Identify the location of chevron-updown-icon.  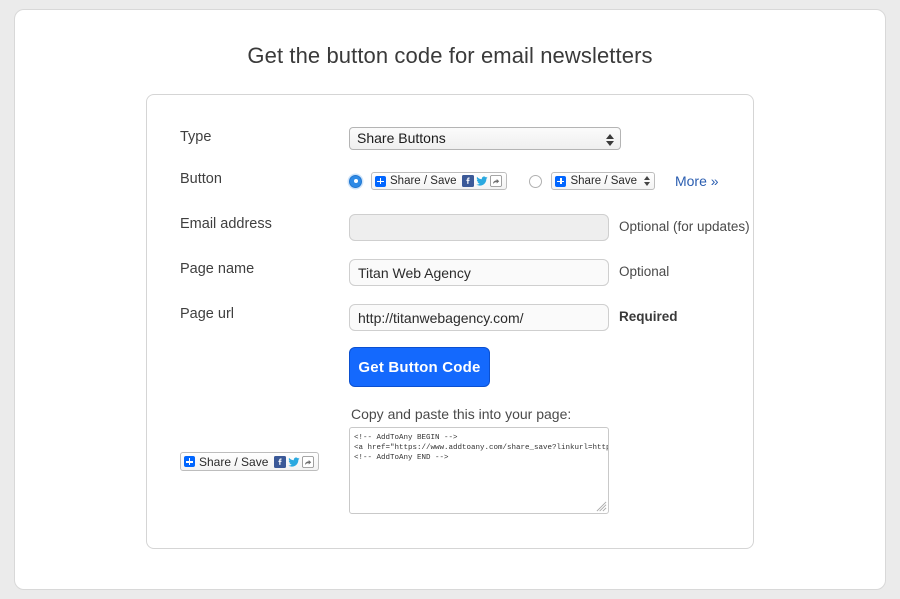
(609, 139).